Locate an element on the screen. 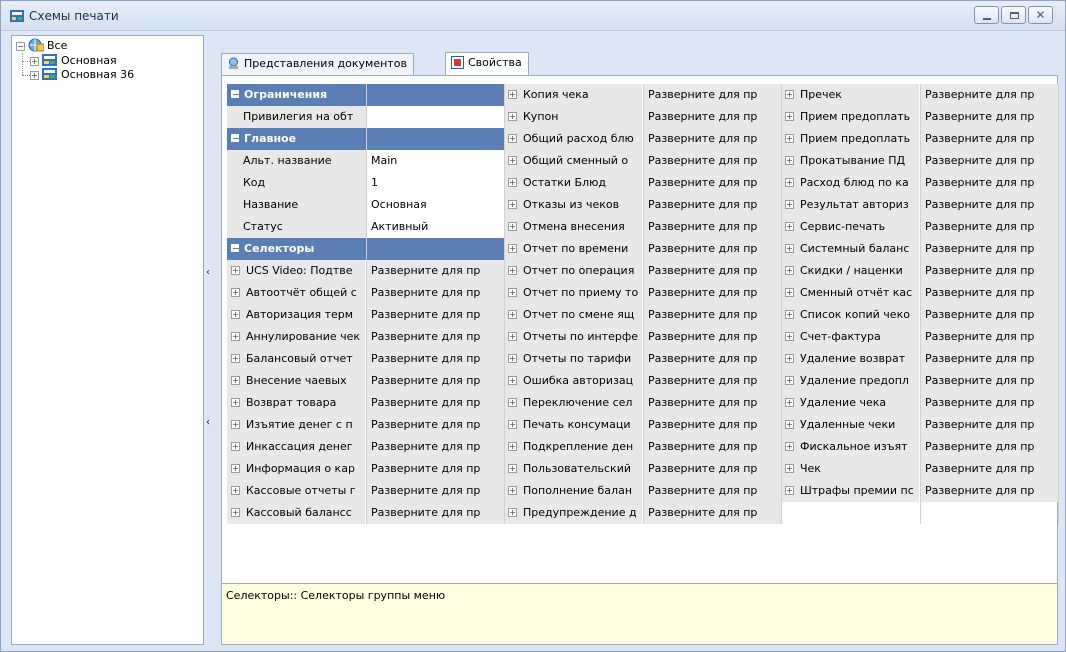  selector-name: + Удаление возврат is located at coordinates (850, 359).